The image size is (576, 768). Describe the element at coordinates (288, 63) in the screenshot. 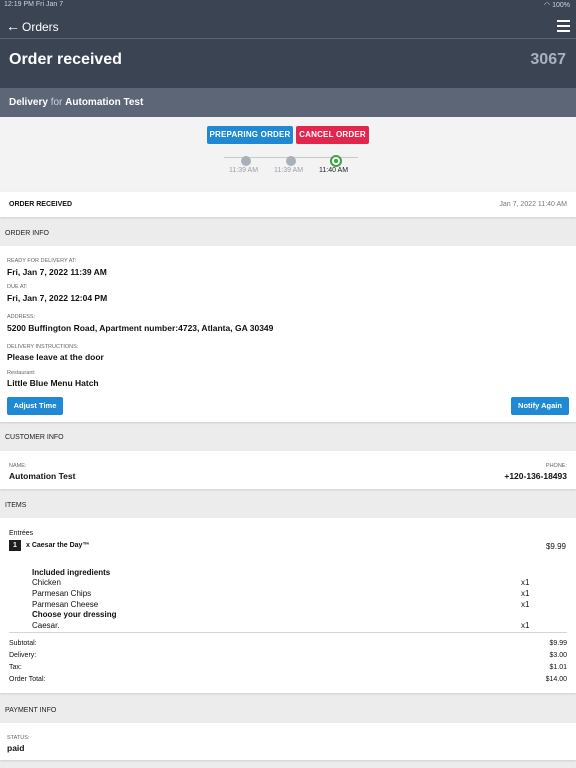

I see `title-row: Order received 3067` at that location.